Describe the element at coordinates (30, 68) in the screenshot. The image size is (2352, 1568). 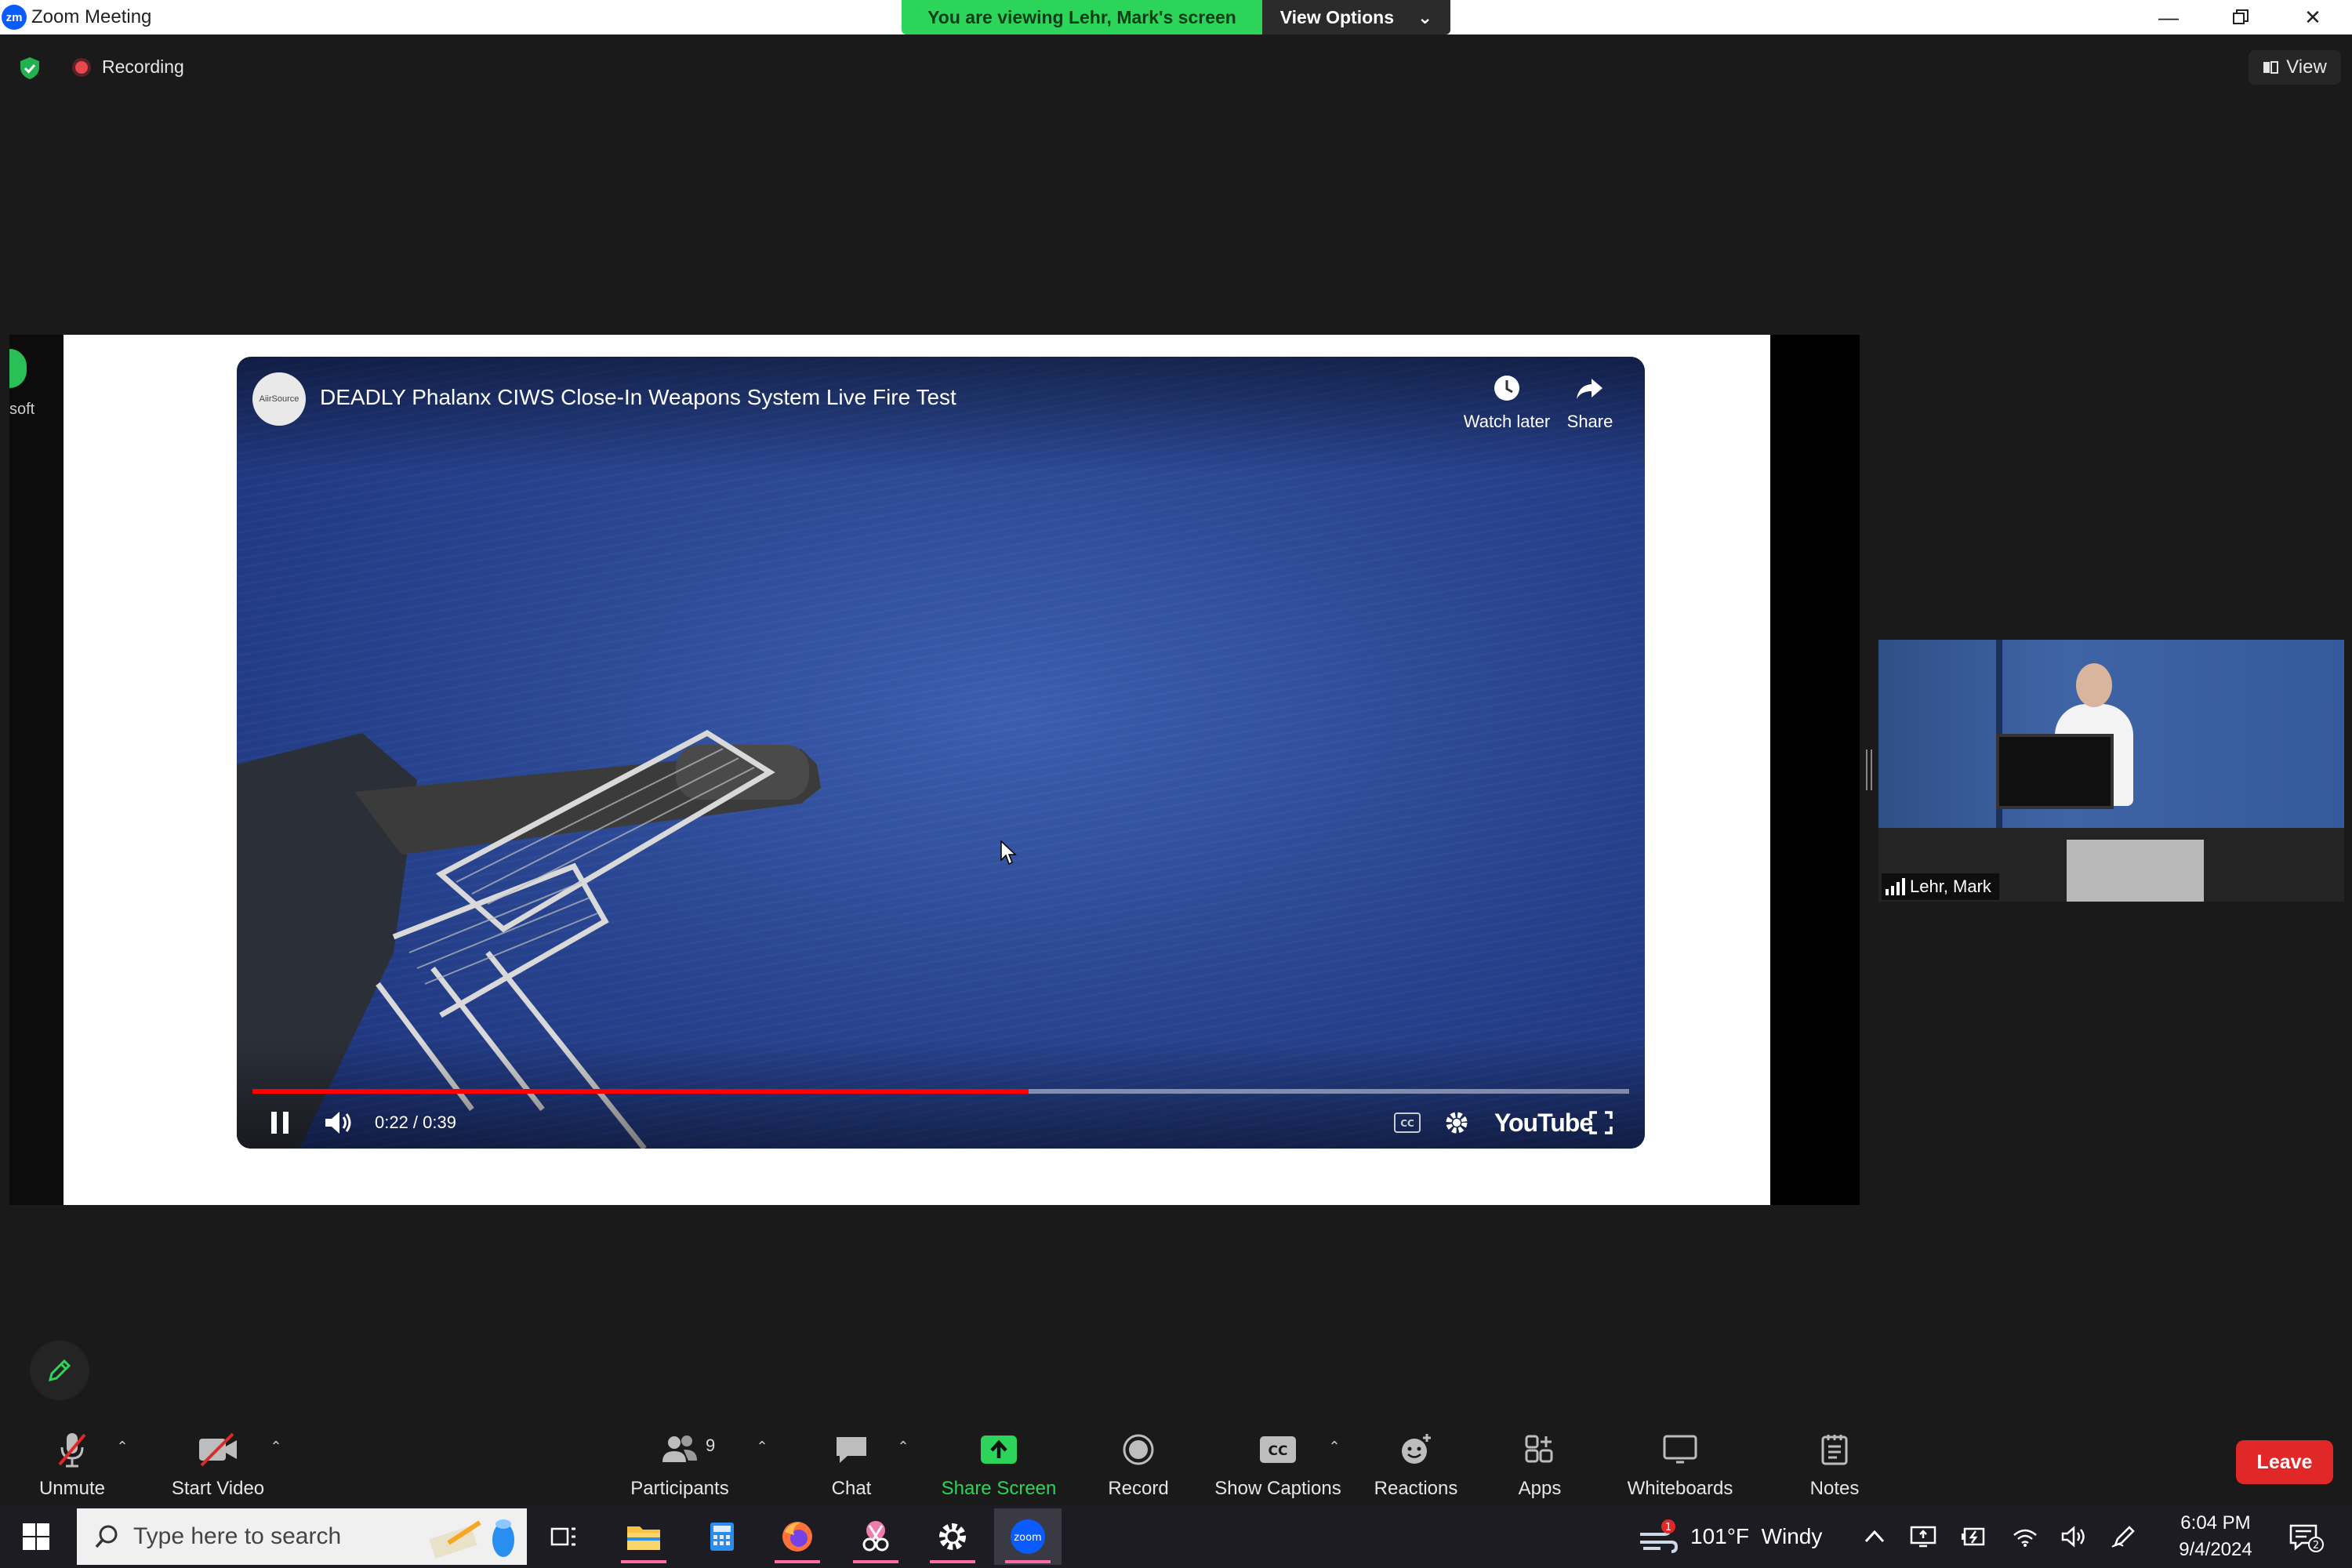
I see `security-shield-icon` at that location.